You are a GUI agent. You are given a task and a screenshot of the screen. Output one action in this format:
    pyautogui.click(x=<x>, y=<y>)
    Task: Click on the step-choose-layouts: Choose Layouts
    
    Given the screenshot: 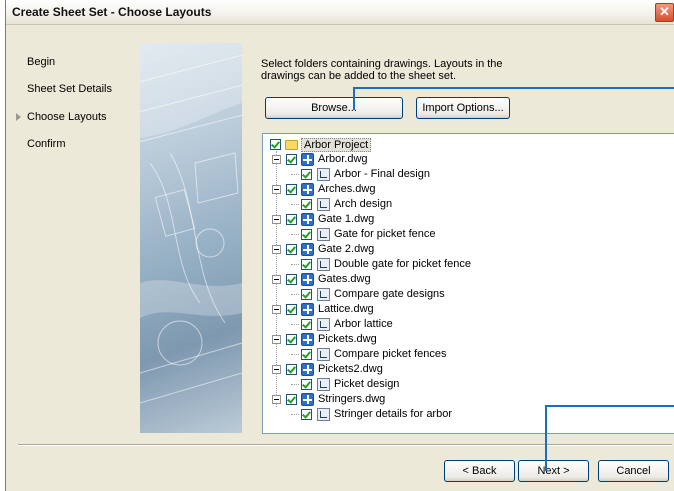 What is the action you would take?
    pyautogui.click(x=61, y=117)
    